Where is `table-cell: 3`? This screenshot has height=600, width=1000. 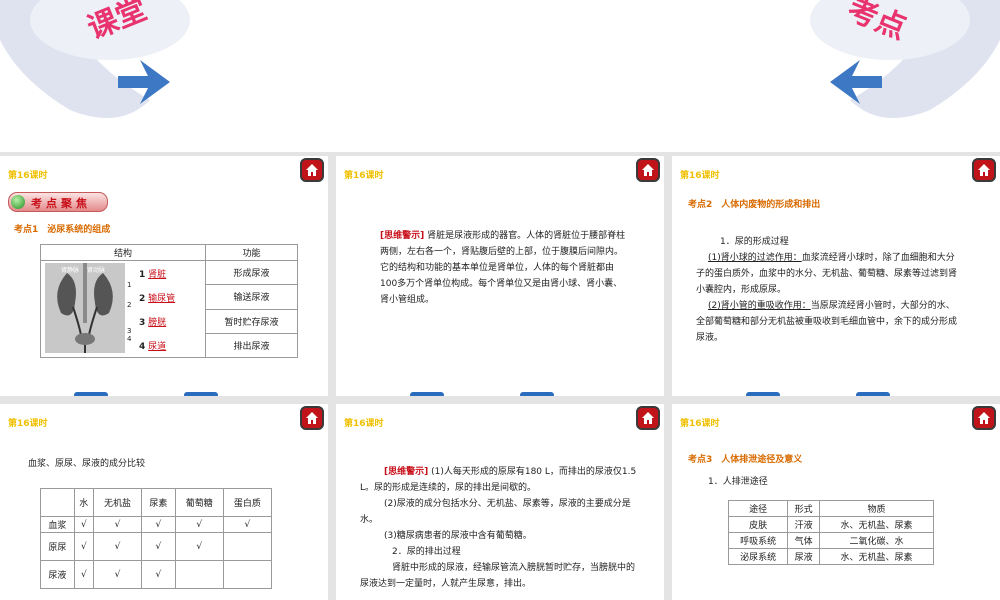 table-cell: 3 is located at coordinates (129, 331).